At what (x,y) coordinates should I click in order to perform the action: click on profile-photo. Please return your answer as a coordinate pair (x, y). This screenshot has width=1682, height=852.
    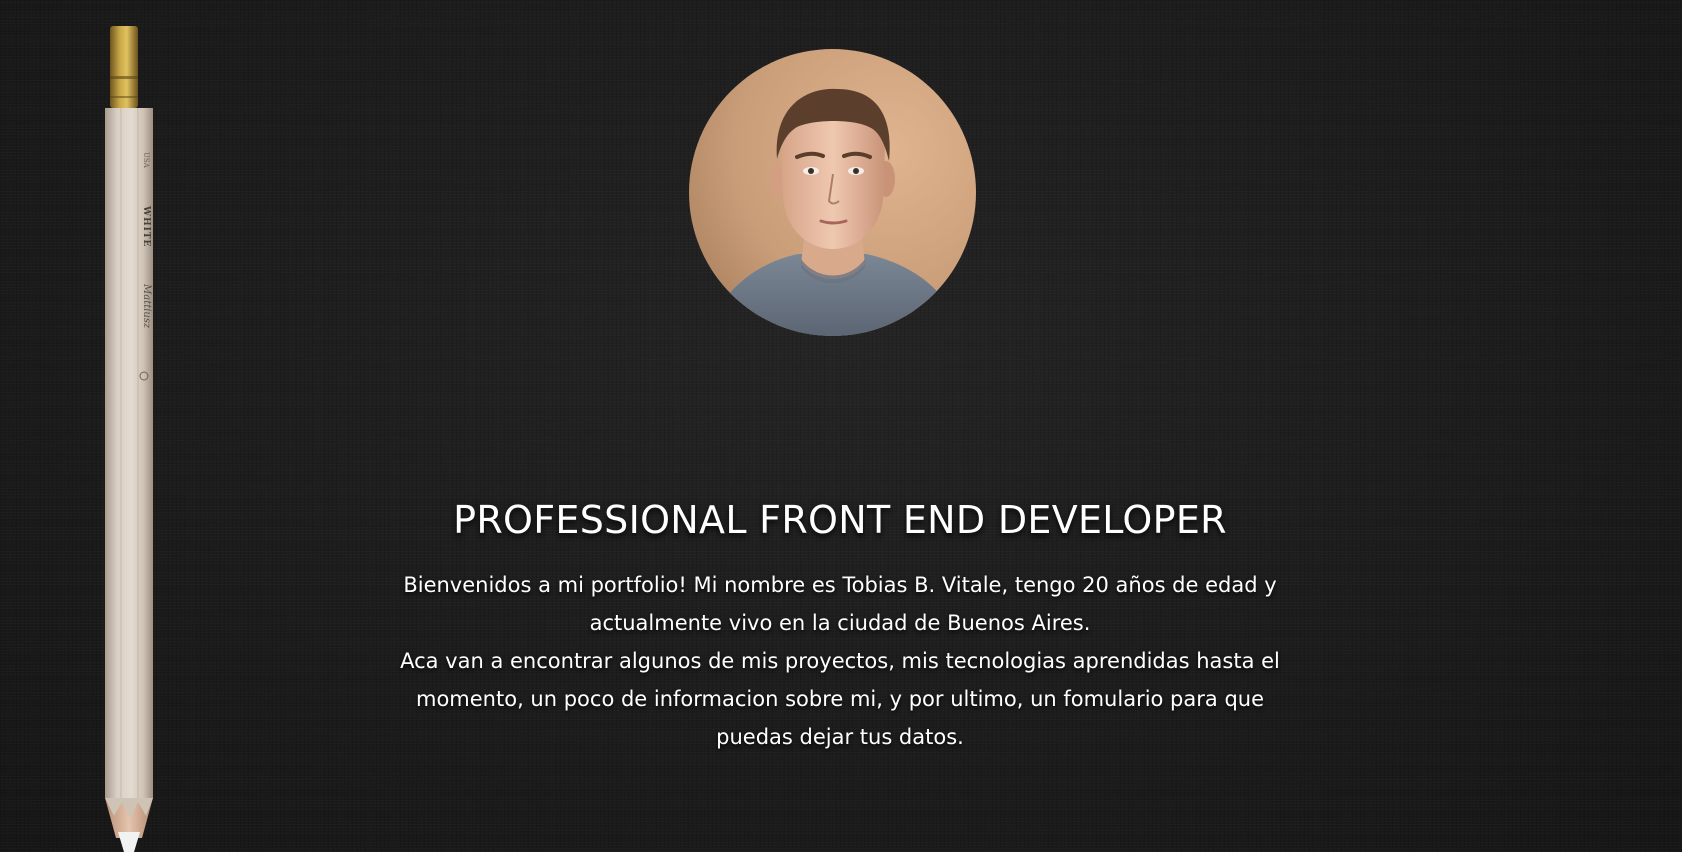
    Looking at the image, I should click on (832, 192).